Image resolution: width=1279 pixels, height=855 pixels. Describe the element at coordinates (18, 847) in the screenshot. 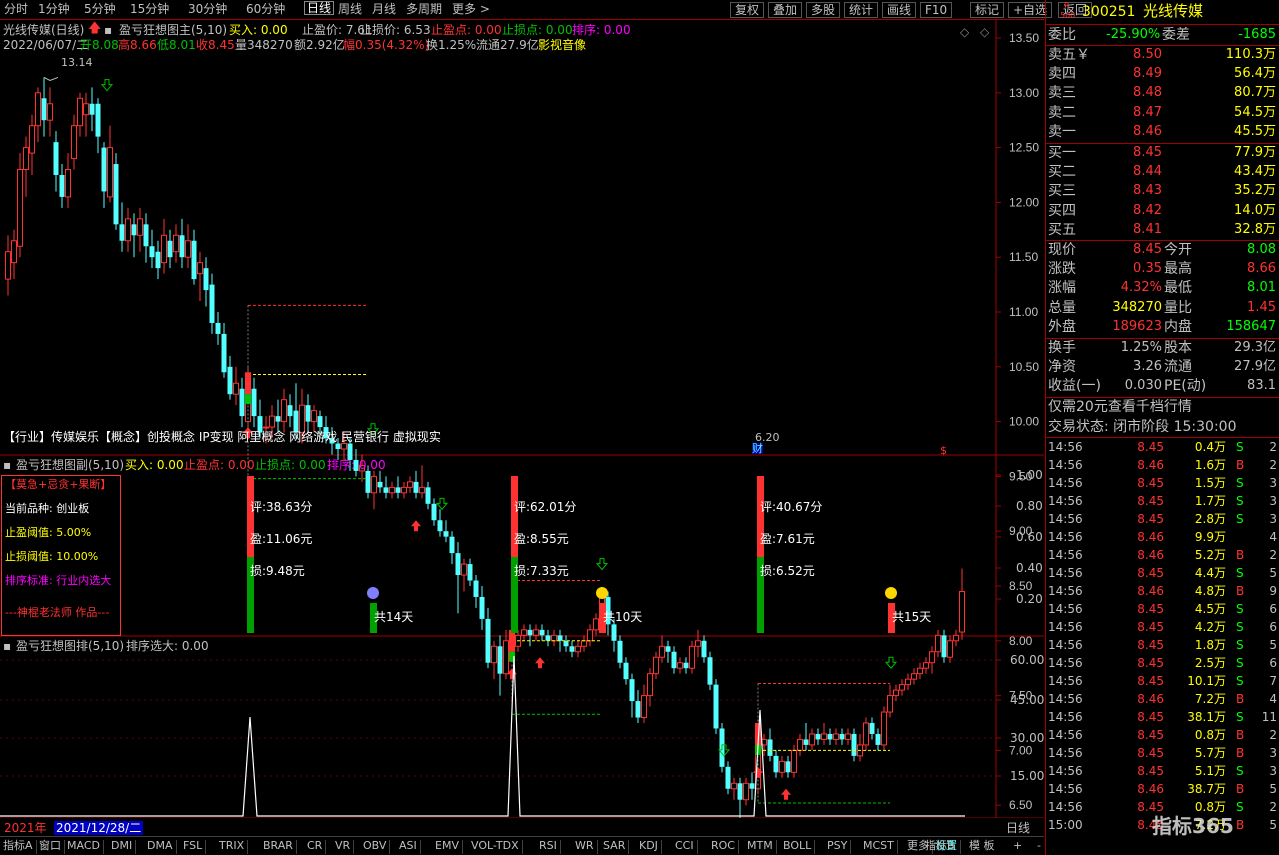

I see `indicator-tab-0: 指标A` at that location.